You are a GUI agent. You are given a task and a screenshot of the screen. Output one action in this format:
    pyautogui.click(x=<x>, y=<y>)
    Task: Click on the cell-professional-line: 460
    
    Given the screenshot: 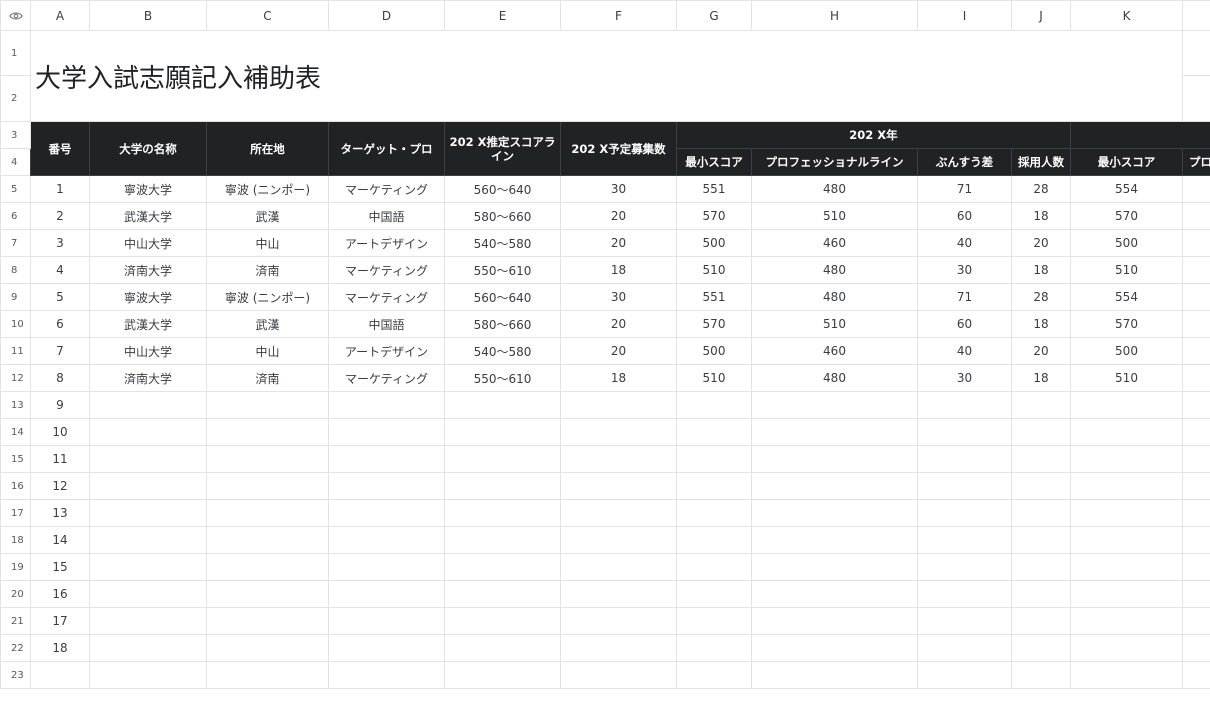 What is the action you would take?
    pyautogui.click(x=834, y=243)
    